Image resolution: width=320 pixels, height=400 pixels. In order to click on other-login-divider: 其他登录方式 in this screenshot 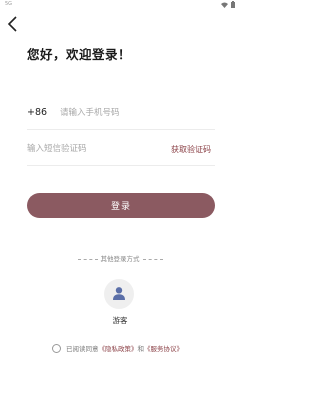, I will do `click(120, 258)`.